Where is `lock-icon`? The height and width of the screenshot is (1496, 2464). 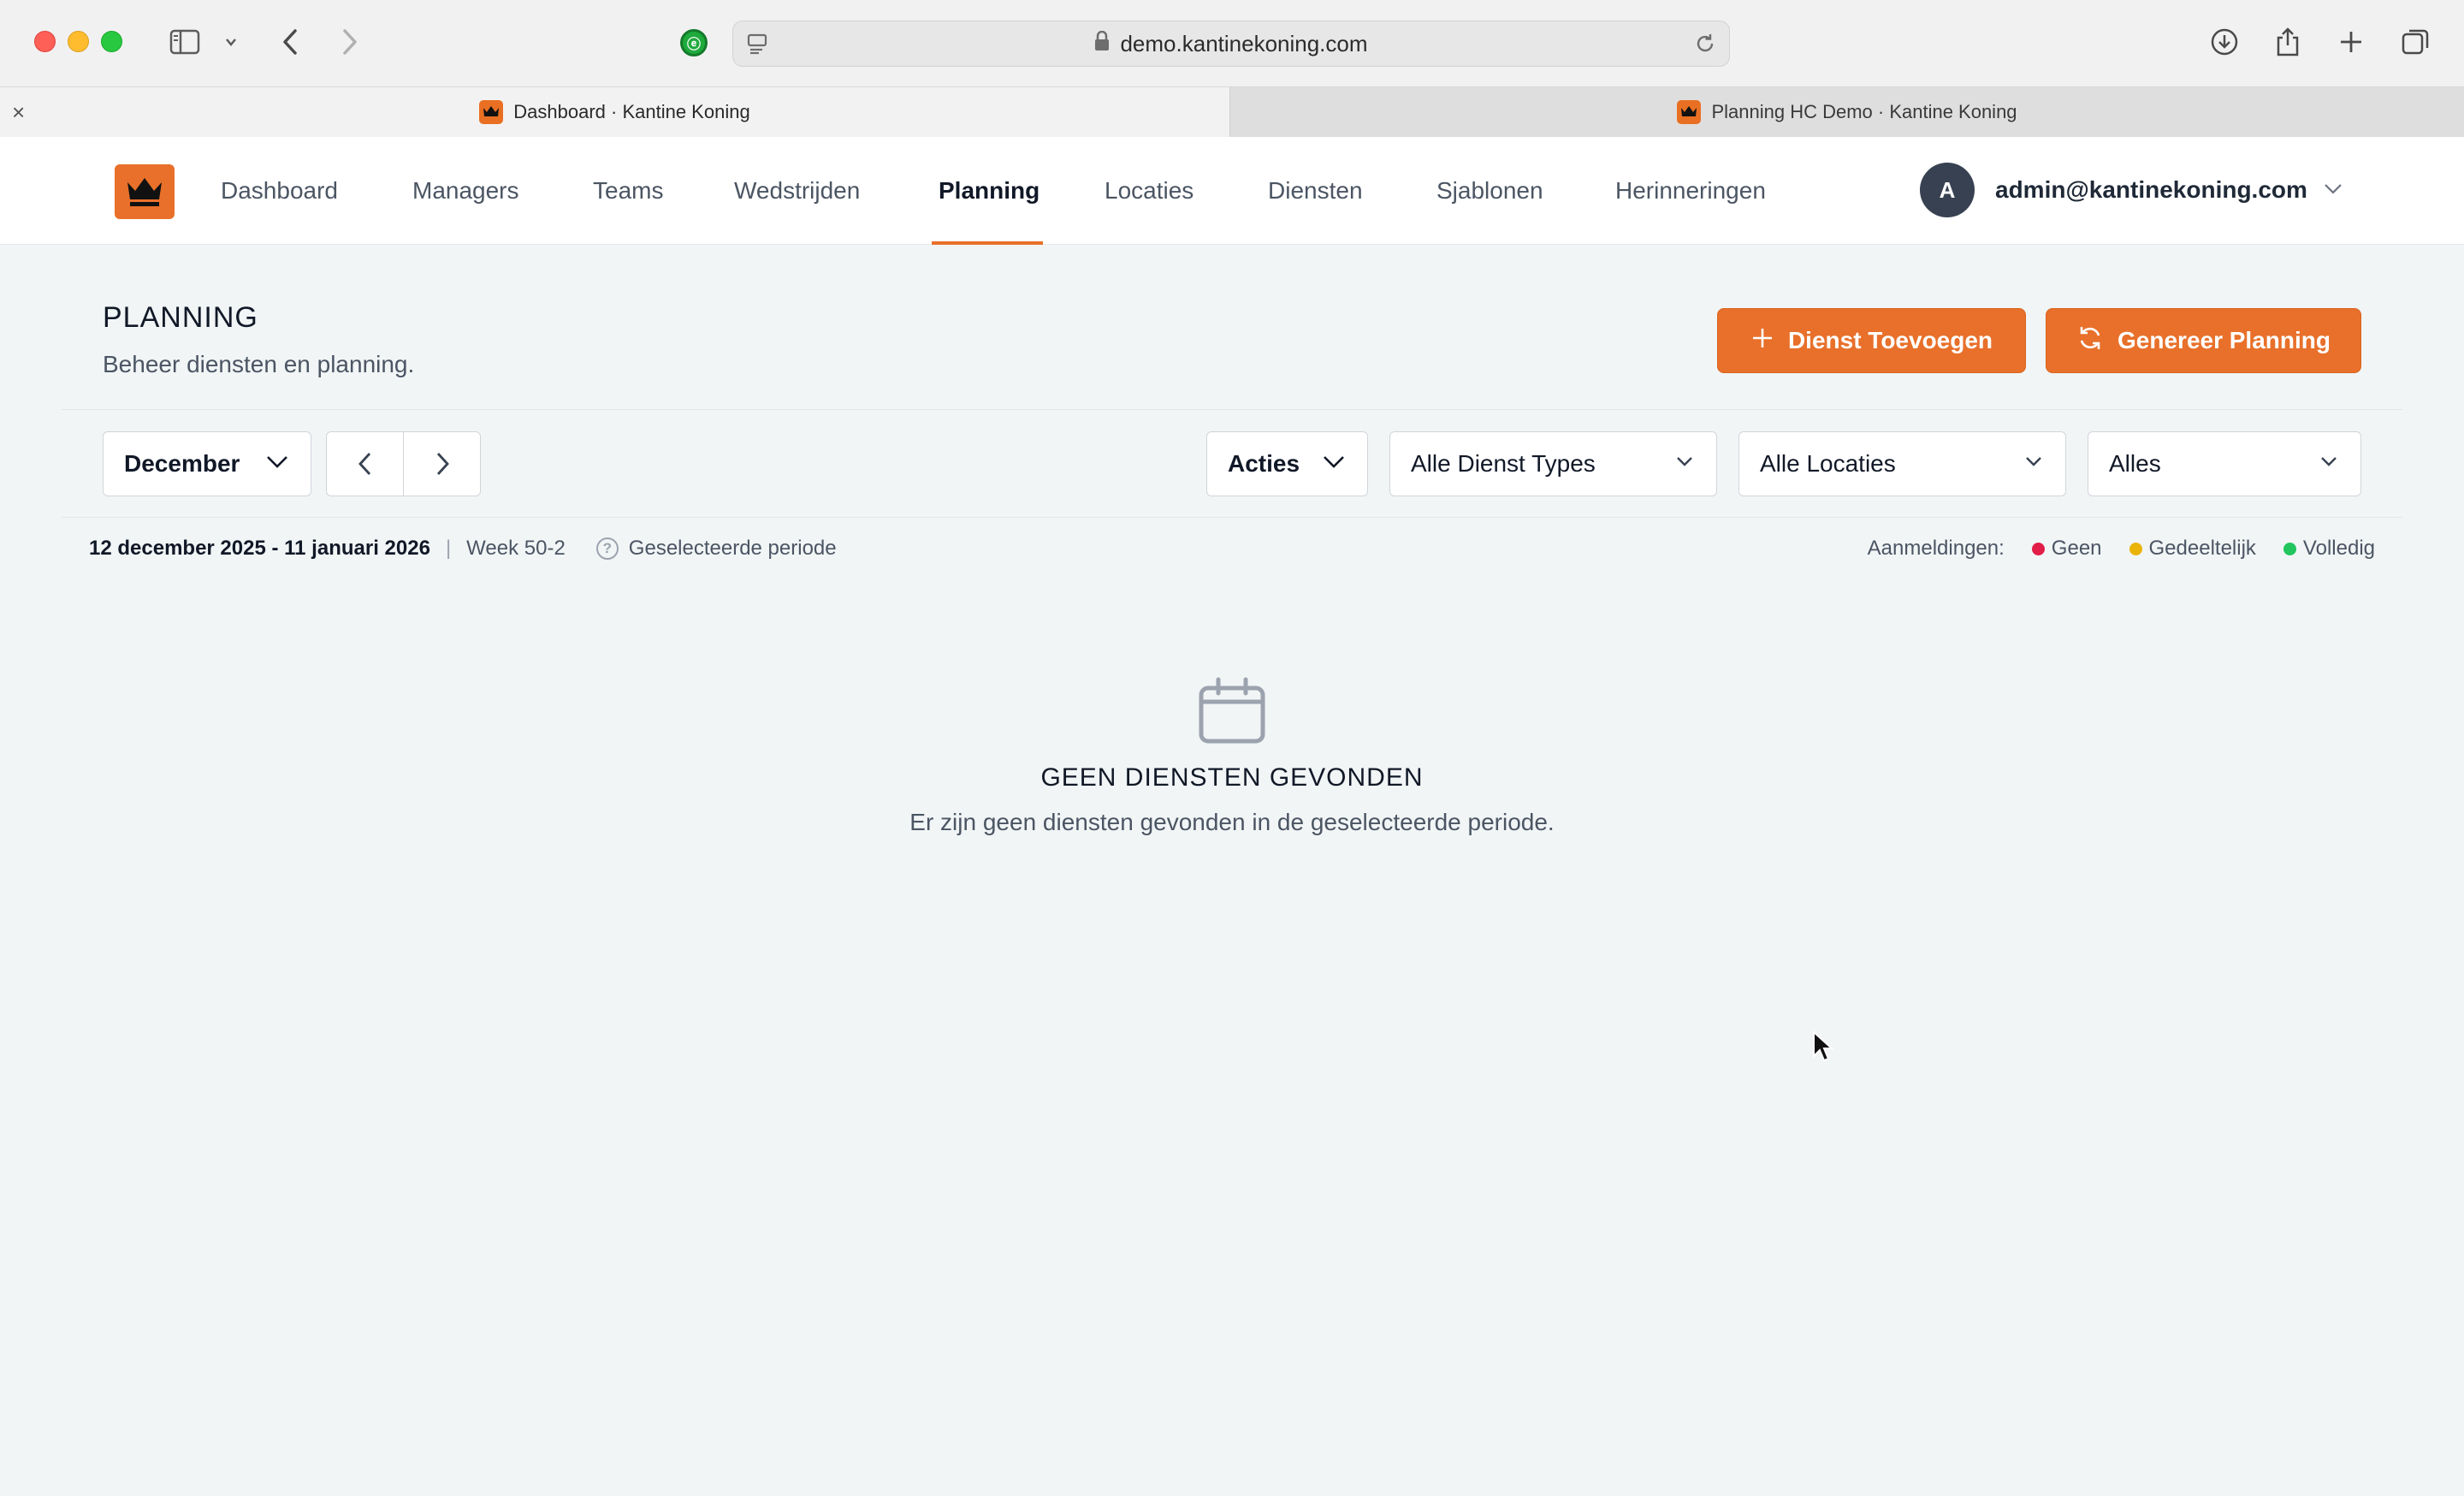
lock-icon is located at coordinates (1102, 43).